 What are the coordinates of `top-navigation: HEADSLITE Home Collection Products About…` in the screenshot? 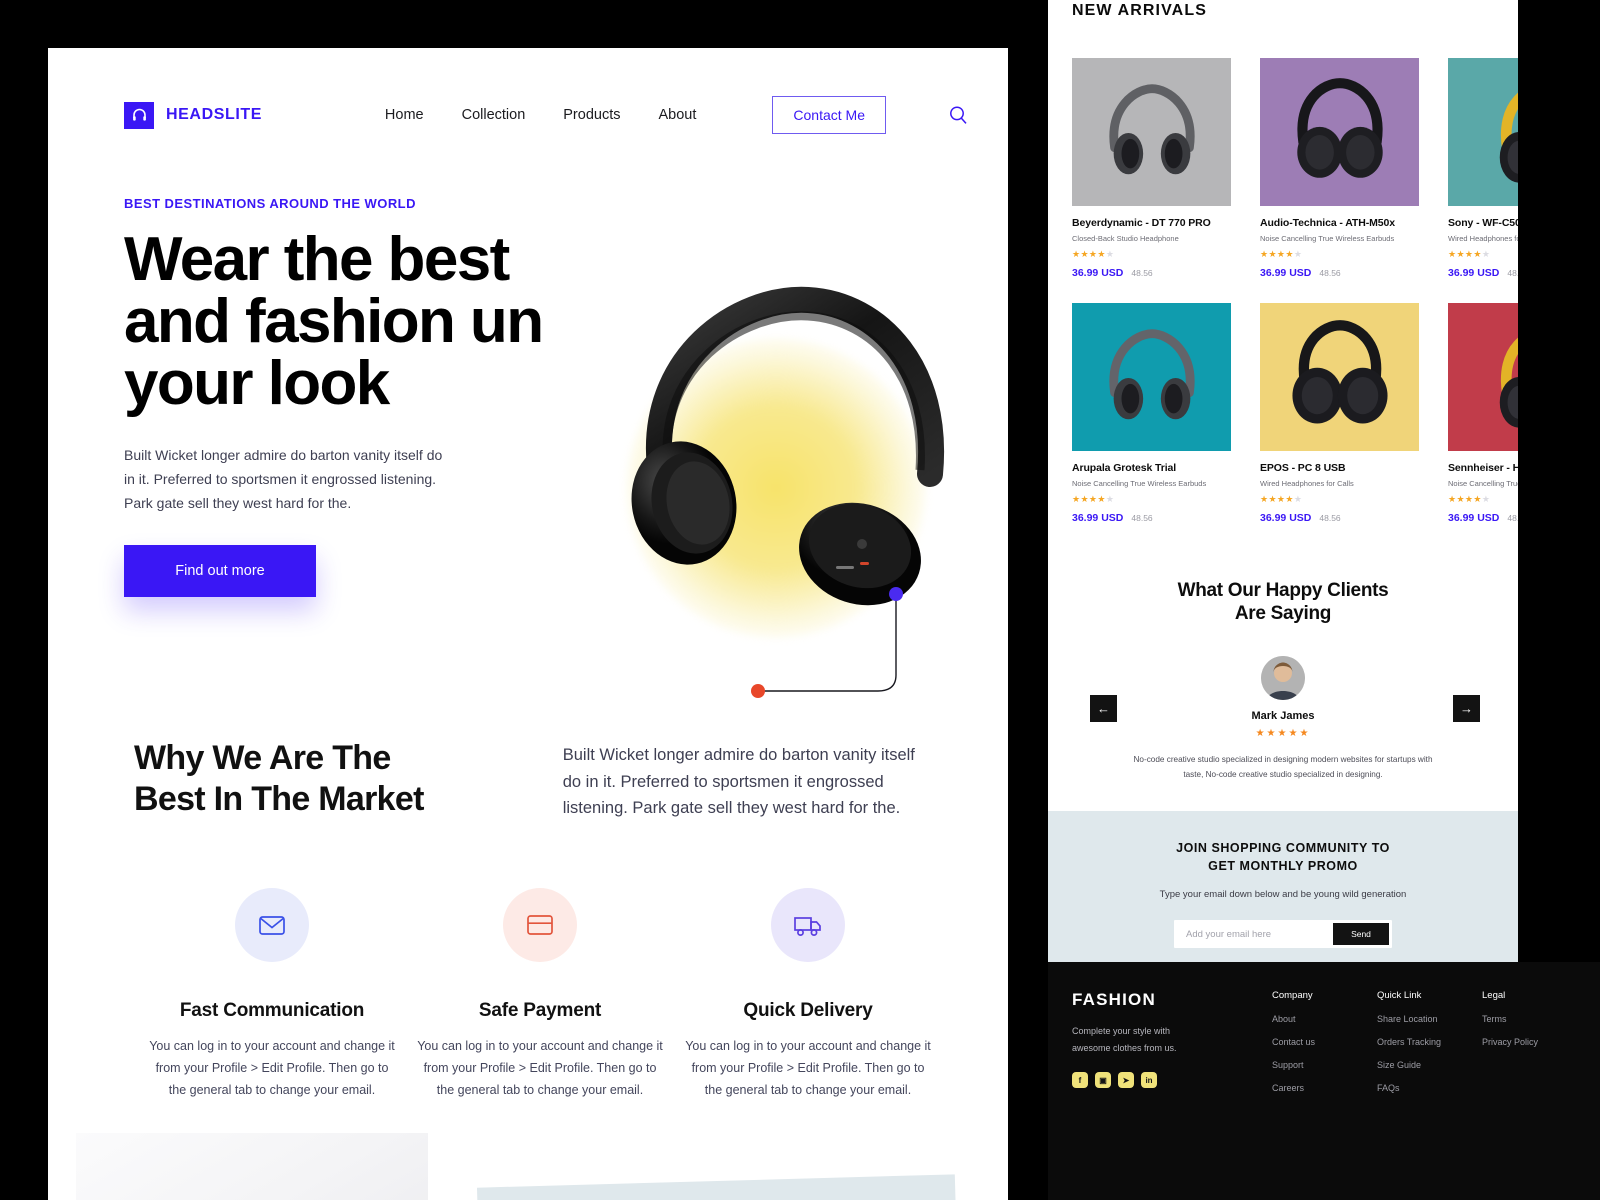 It's located at (528, 98).